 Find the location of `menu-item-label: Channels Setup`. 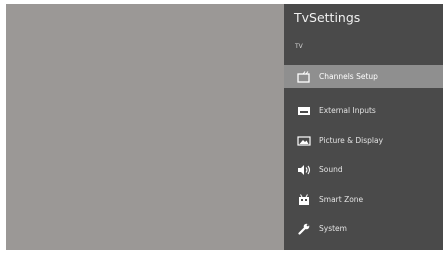

menu-item-label: Channels Setup is located at coordinates (348, 76).